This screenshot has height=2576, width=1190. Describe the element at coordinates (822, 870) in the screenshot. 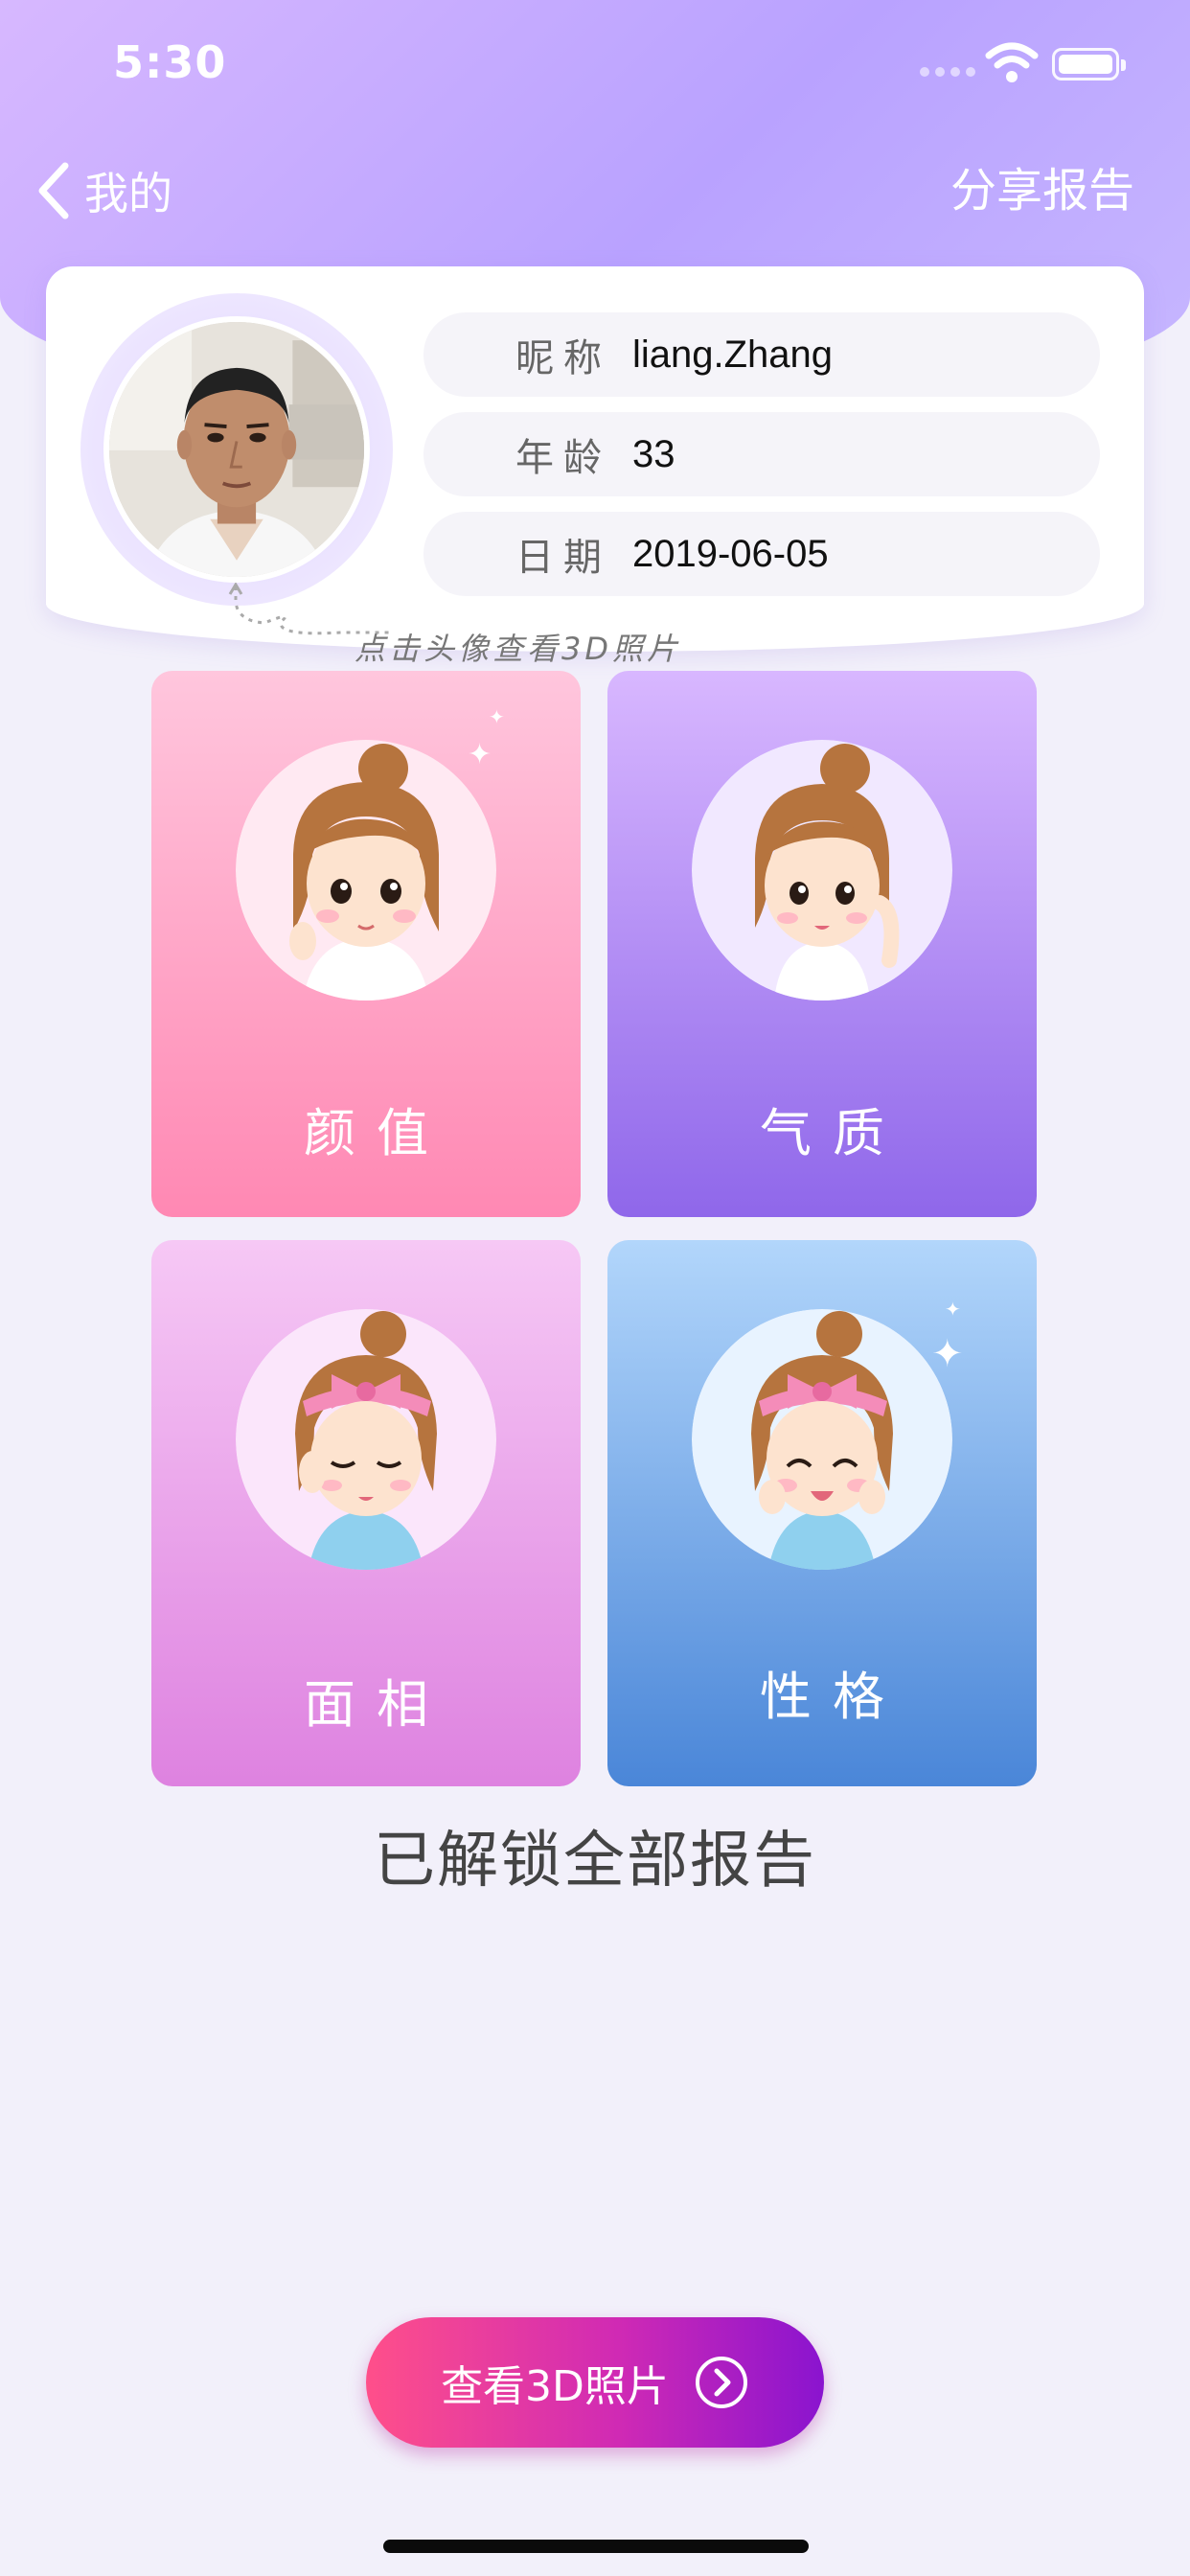

I see `girl-elegant-pose-illustration` at that location.